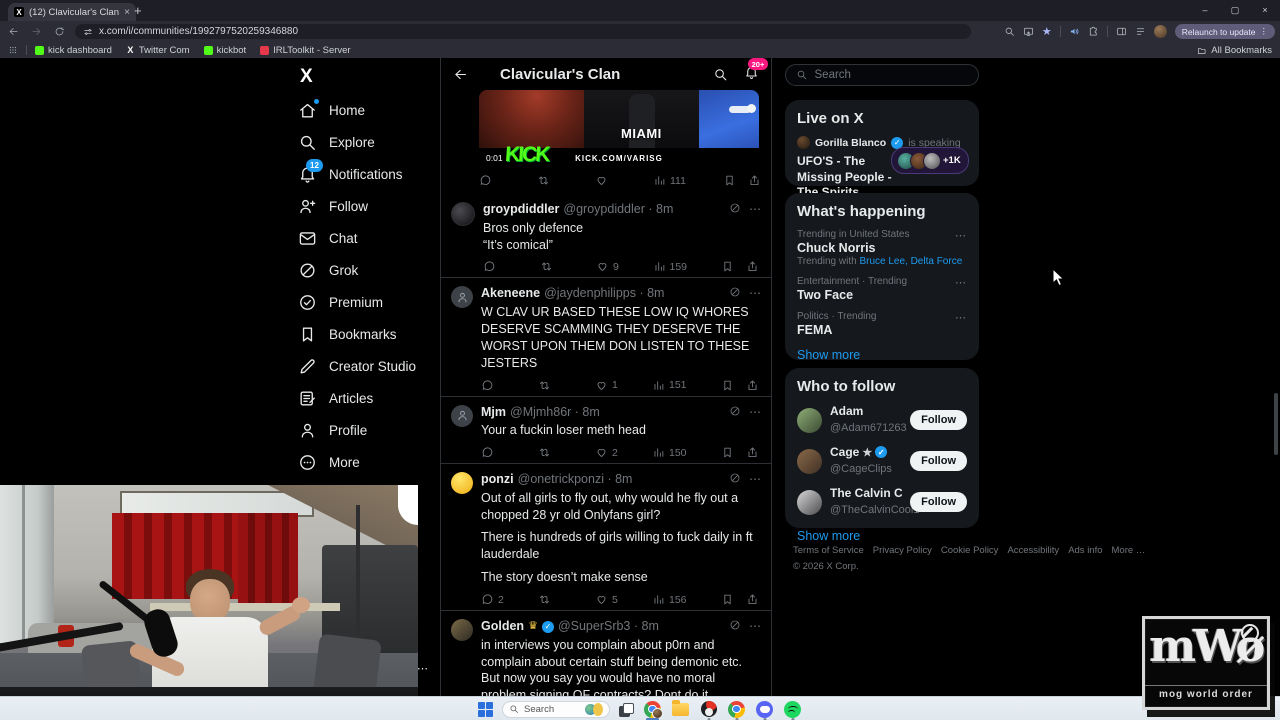 The image size is (1280, 720). What do you see at coordinates (377, 238) in the screenshot?
I see `sidebar-item-chat: Chat` at bounding box center [377, 238].